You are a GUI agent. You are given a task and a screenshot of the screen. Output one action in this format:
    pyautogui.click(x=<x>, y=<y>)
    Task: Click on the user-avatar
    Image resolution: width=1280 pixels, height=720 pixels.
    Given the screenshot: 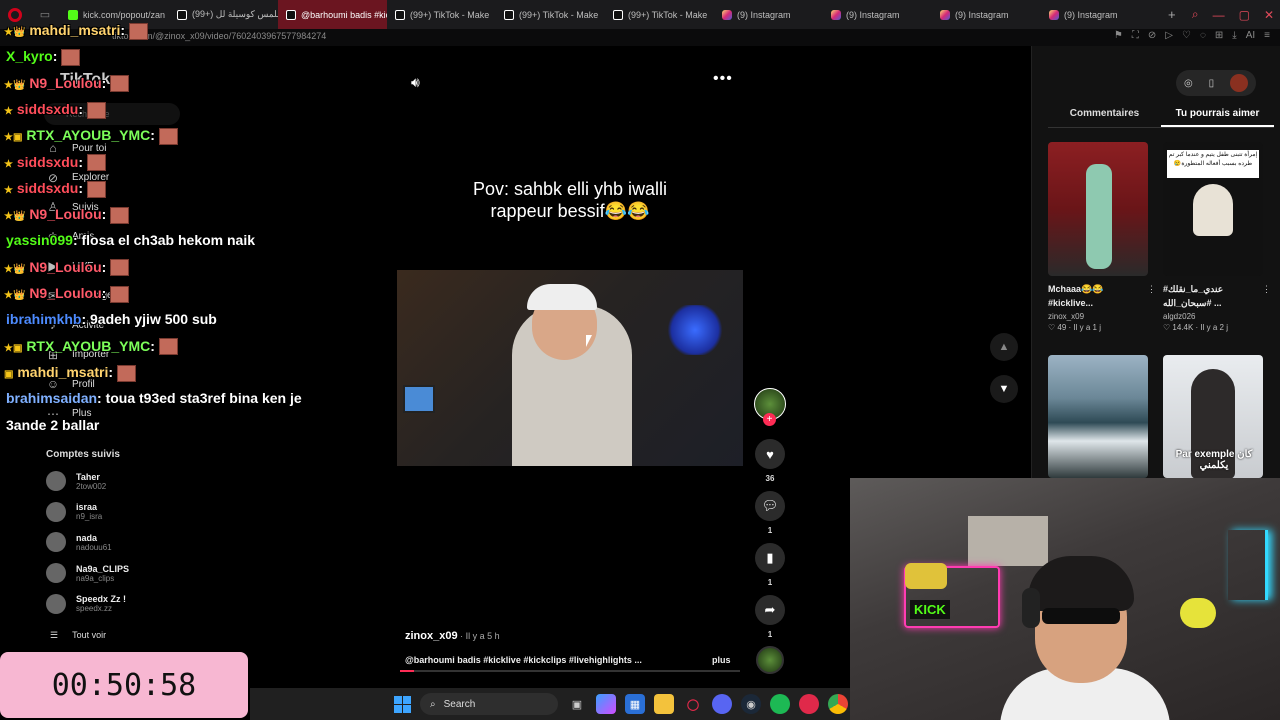 What is the action you would take?
    pyautogui.click(x=1239, y=83)
    